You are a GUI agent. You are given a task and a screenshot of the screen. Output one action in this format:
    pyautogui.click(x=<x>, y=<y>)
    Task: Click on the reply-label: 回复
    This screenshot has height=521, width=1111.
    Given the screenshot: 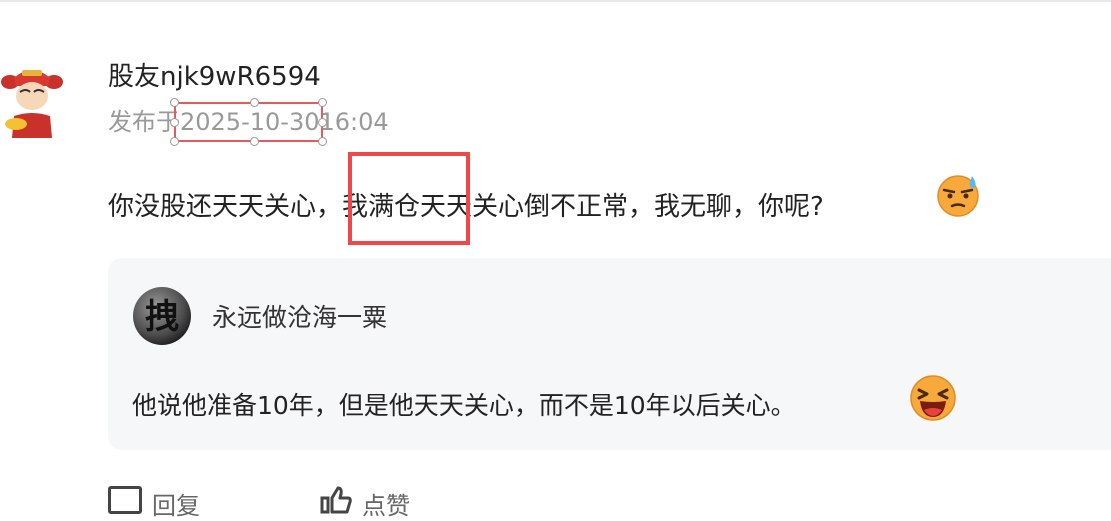 What is the action you would take?
    pyautogui.click(x=176, y=506)
    